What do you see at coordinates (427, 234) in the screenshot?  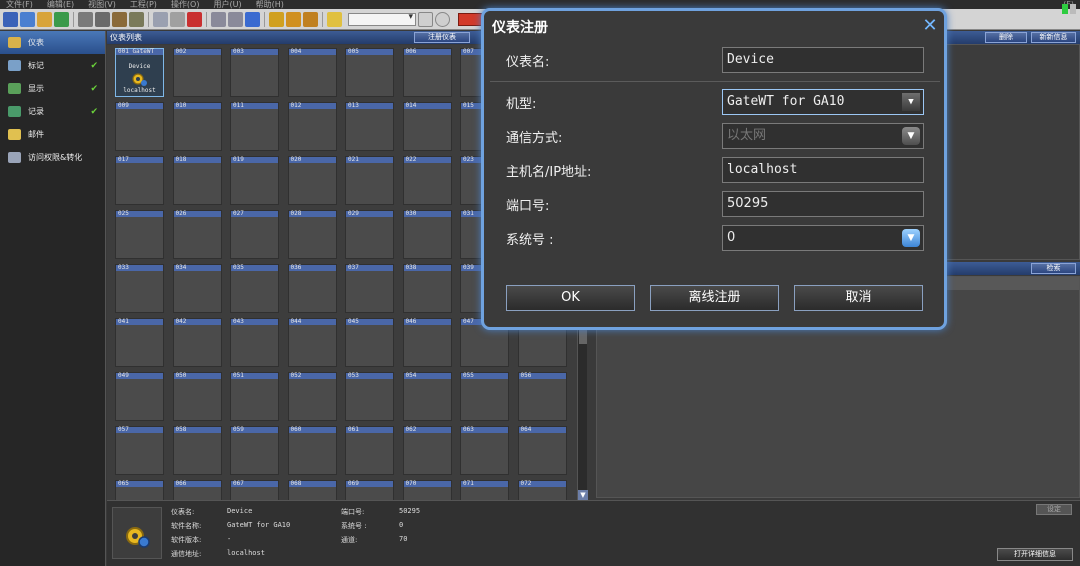 I see `instrument-cell: 030` at bounding box center [427, 234].